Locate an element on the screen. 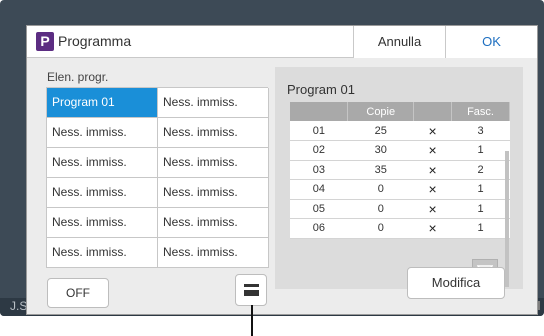  table-row: 05 0 × 1 is located at coordinates (400, 209).